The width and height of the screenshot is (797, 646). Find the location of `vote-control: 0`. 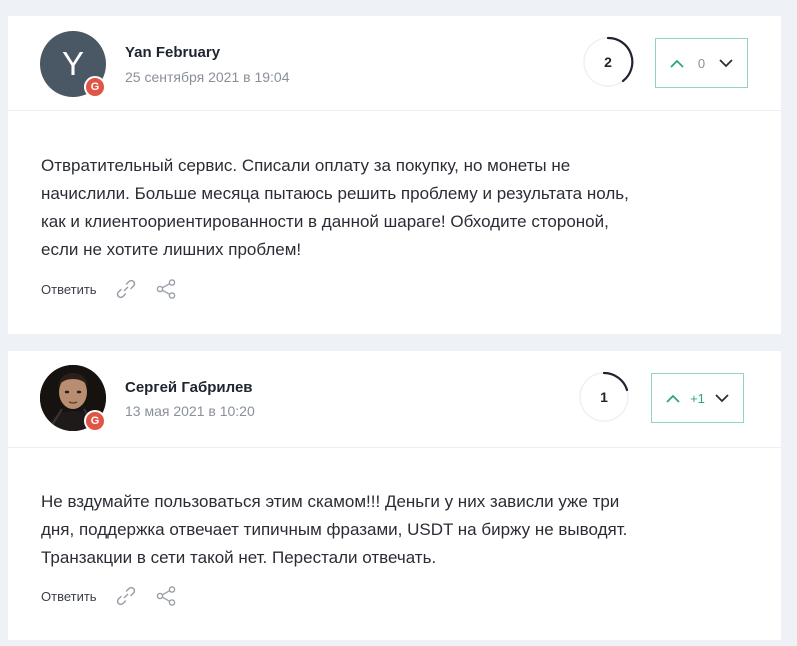

vote-control: 0 is located at coordinates (701, 63).